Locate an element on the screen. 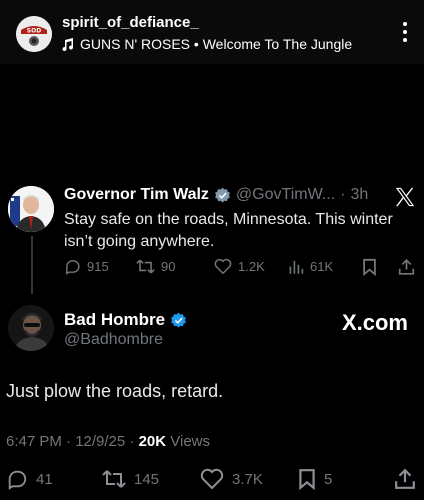 The image size is (424, 500). quoted-tweet-actions: 915 90 1.2K 61K is located at coordinates (240, 268).